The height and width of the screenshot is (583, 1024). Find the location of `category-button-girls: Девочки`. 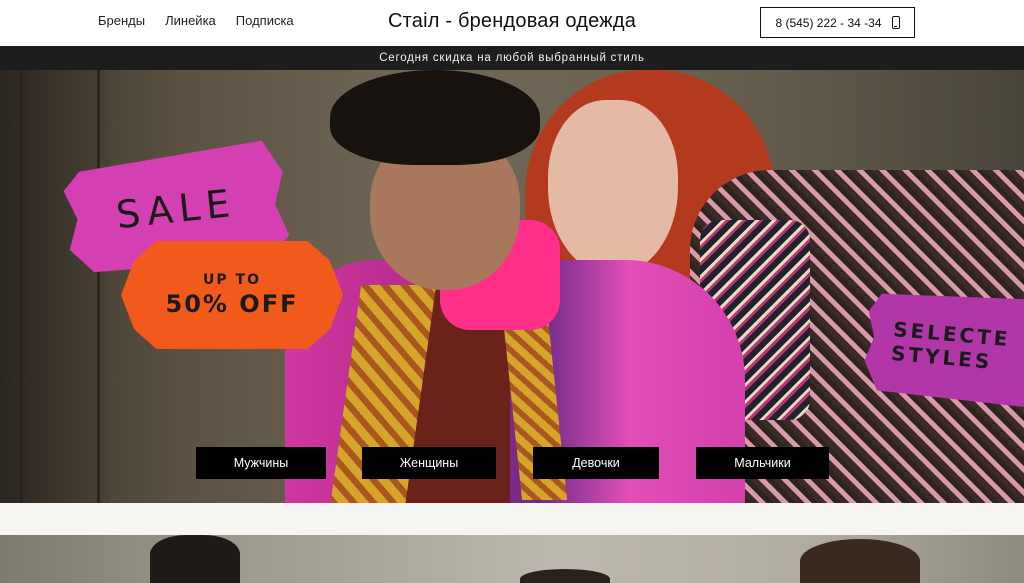

category-button-girls: Девочки is located at coordinates (596, 463).